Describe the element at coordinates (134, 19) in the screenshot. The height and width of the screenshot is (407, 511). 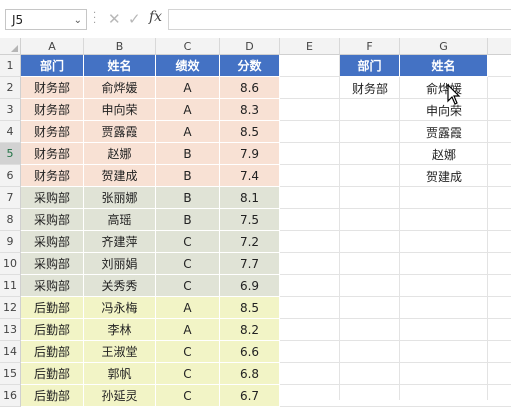
I see `confirm-icon: ✓` at that location.